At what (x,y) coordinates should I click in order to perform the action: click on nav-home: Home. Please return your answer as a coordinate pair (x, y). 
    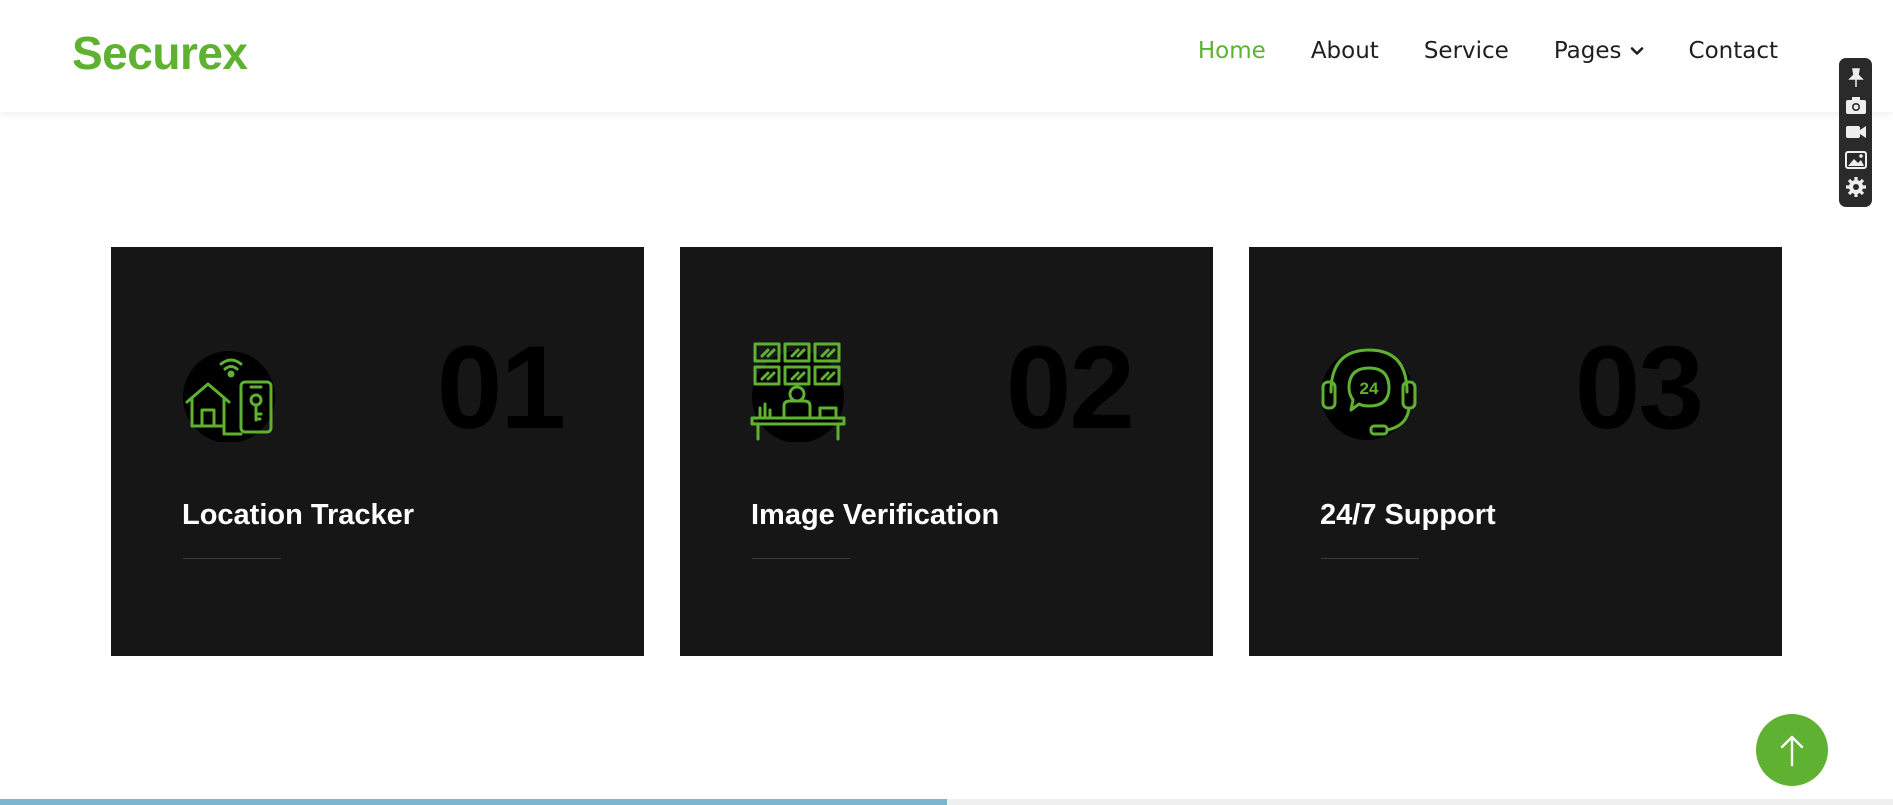
    Looking at the image, I should click on (1232, 51).